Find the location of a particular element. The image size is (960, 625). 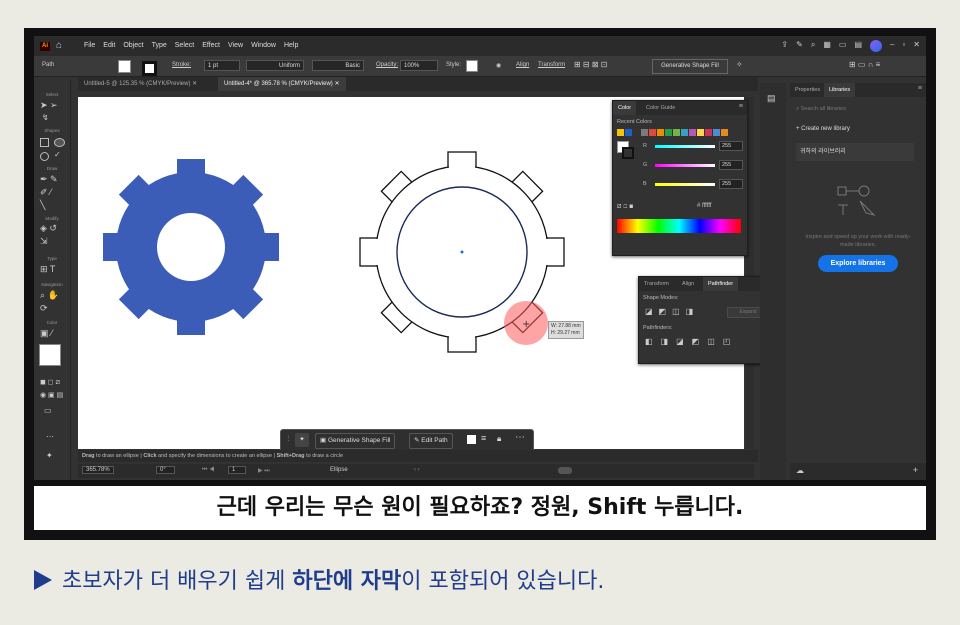

tab-untitled-5: Untitled-5 @ 125.35 % (CMYK/Preview) ✕ is located at coordinates (140, 84).